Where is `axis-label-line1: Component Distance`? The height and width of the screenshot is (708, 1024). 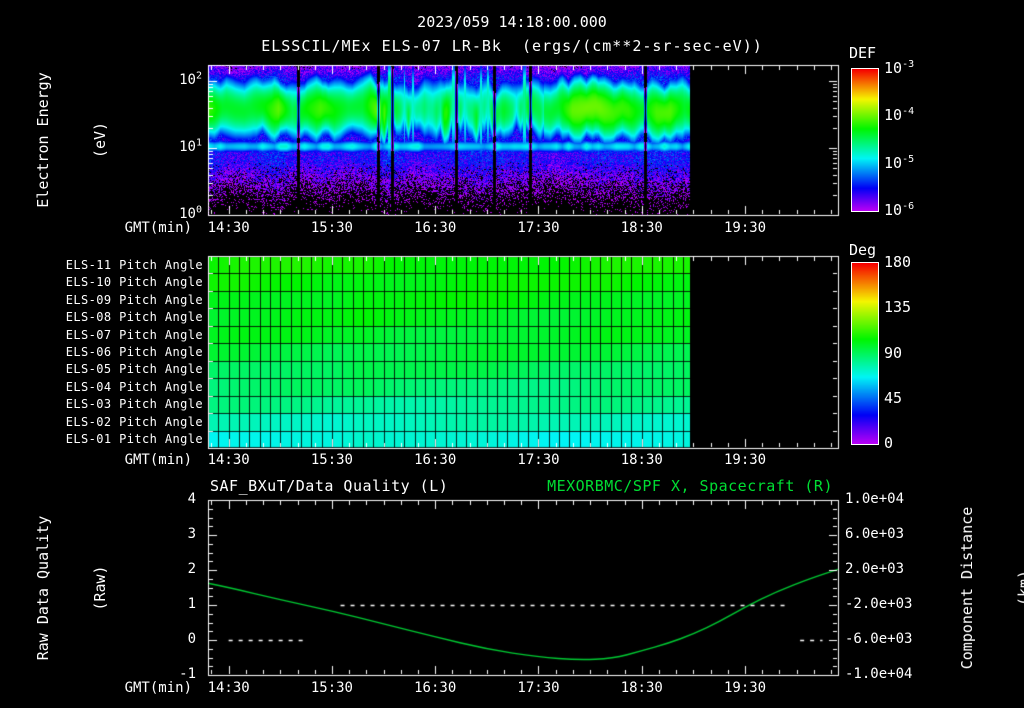 axis-label-line1: Component Distance is located at coordinates (967, 588).